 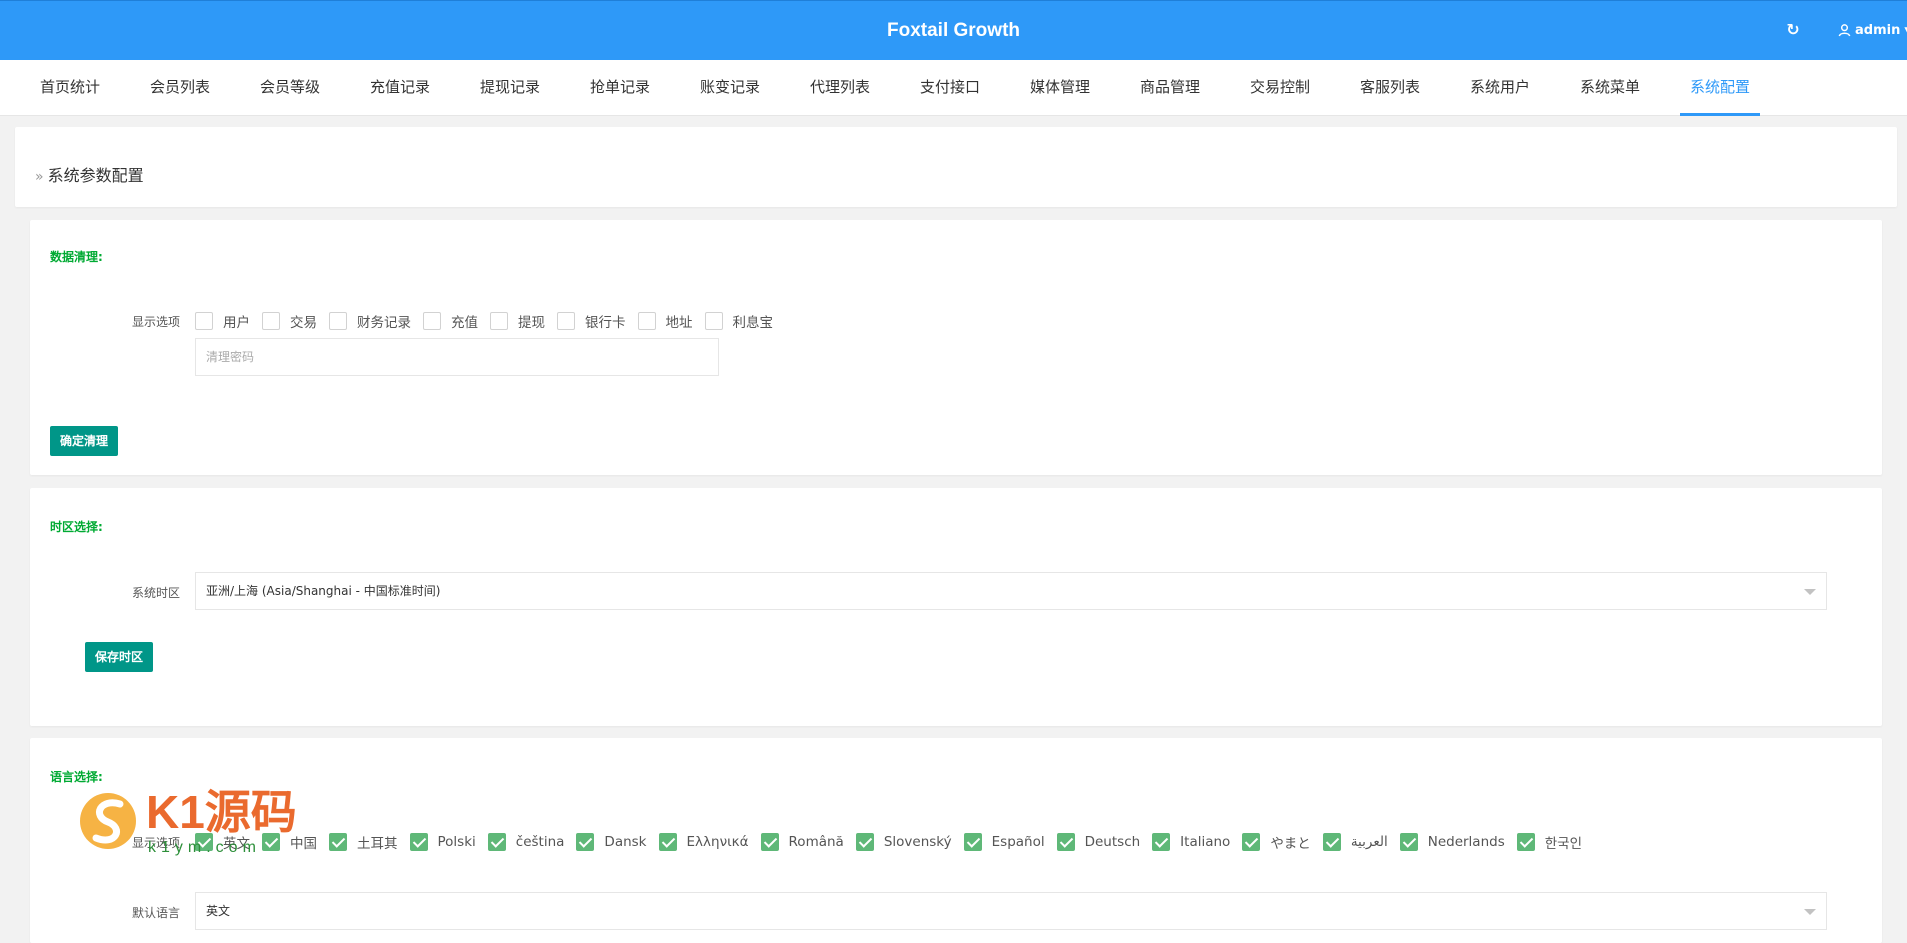 What do you see at coordinates (703, 842) in the screenshot?
I see `language-checkbox-6: Ελληνικά` at bounding box center [703, 842].